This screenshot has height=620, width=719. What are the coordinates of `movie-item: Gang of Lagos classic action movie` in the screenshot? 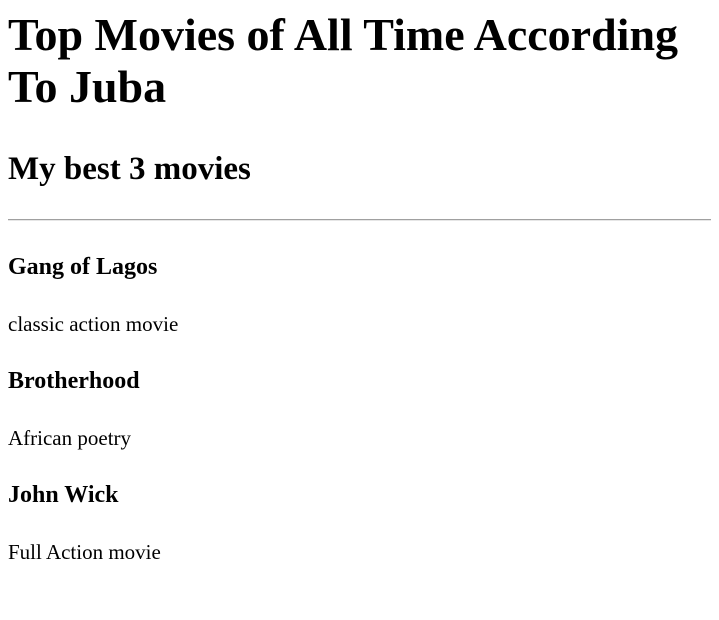 It's located at (359, 294).